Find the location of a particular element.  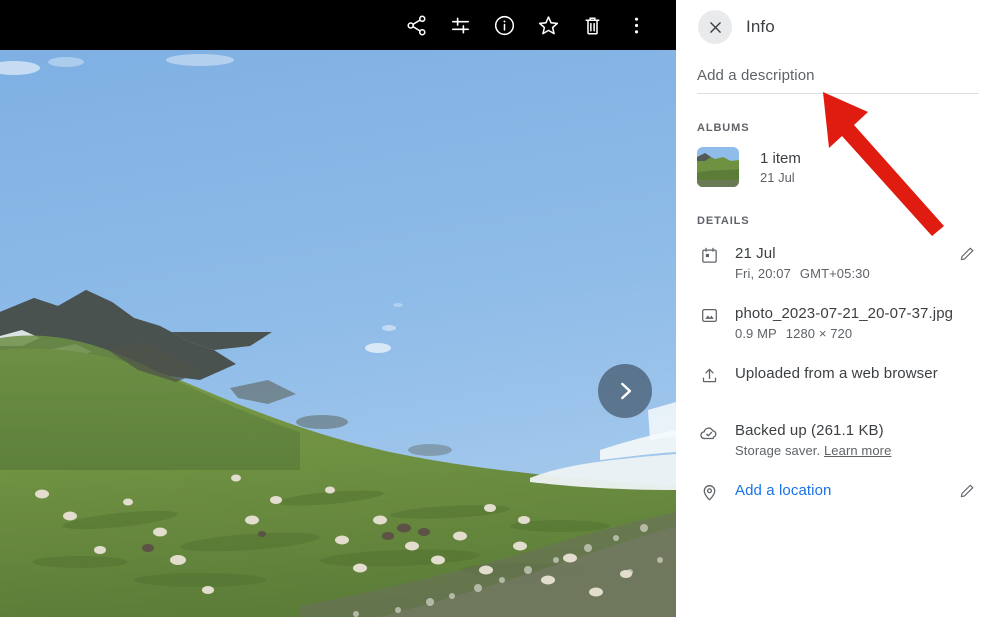

info-icon is located at coordinates (504, 25).